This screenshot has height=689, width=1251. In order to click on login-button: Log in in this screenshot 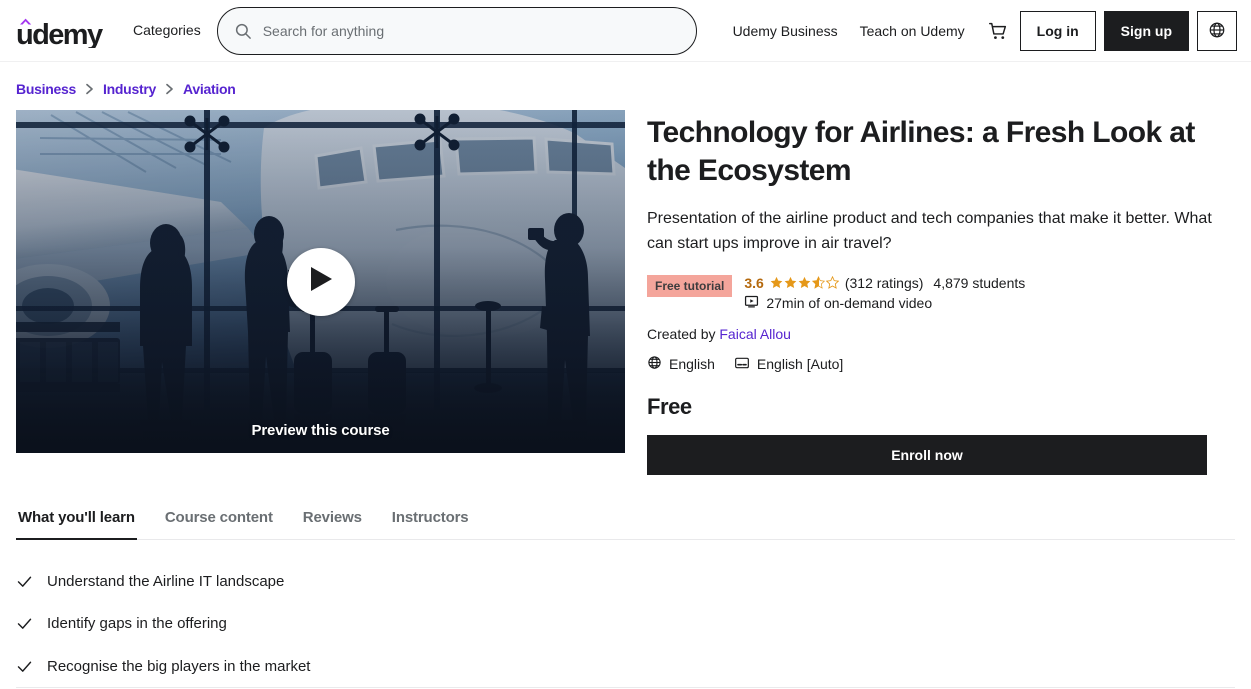, I will do `click(1057, 30)`.